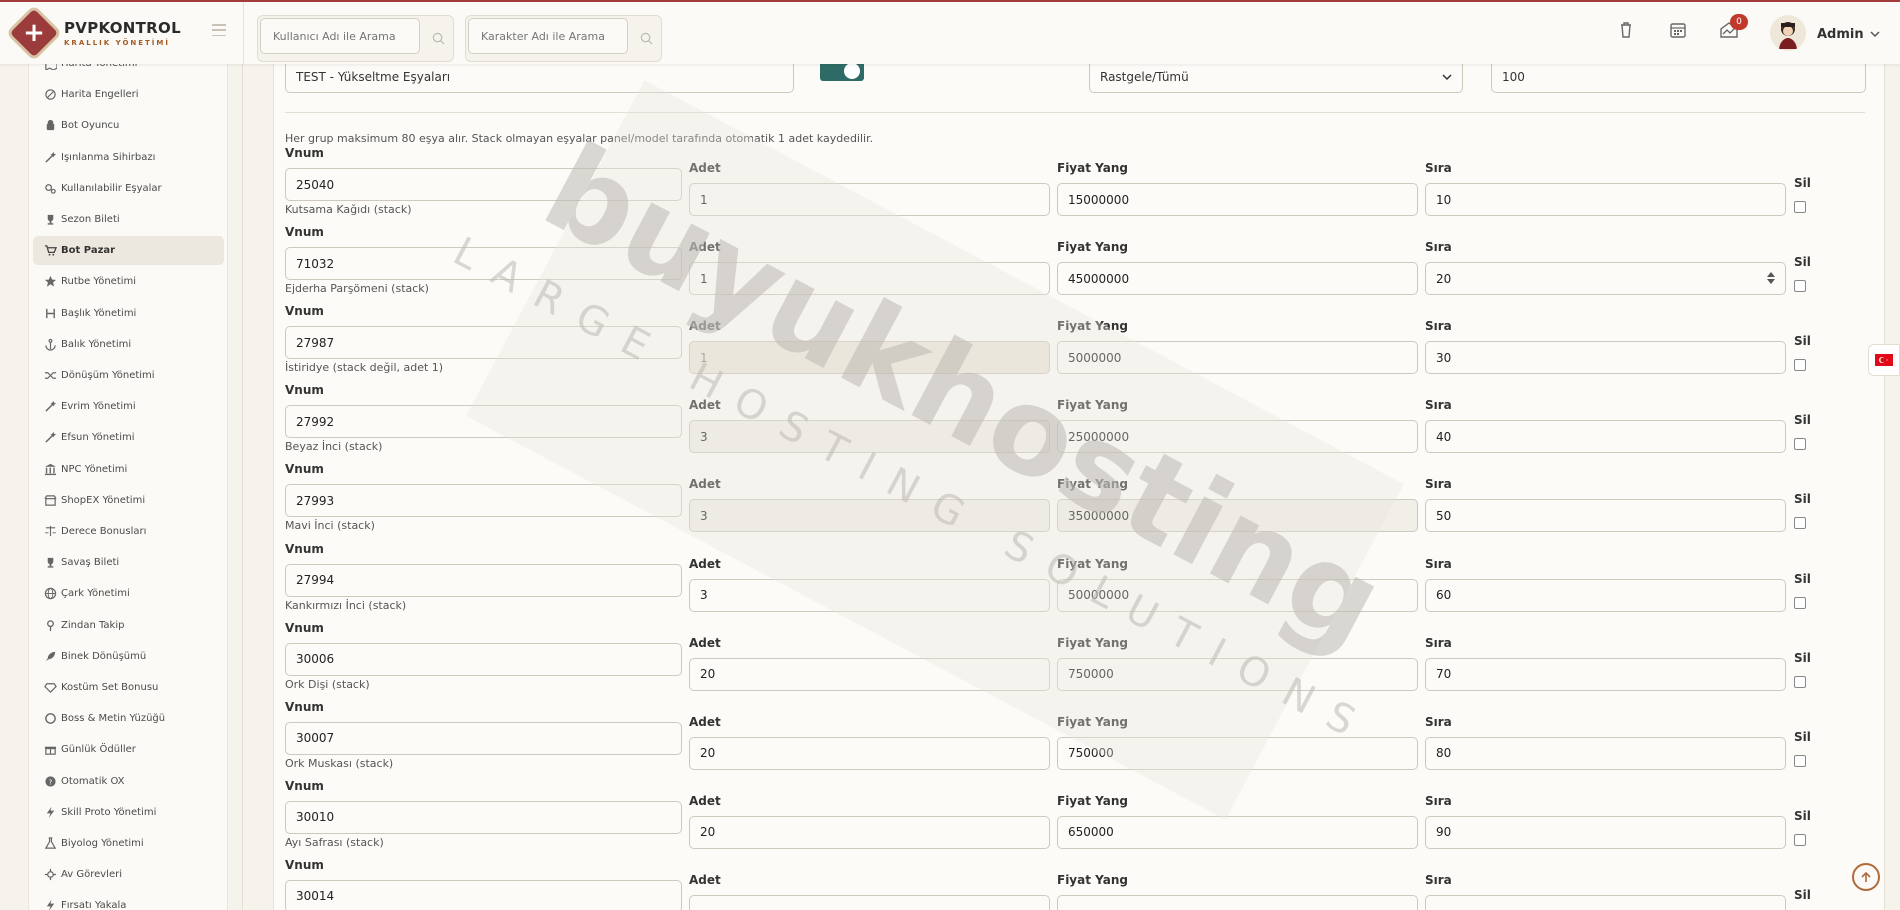 The width and height of the screenshot is (1900, 910). Describe the element at coordinates (483, 580) in the screenshot. I see `vnum-input: 27994` at that location.